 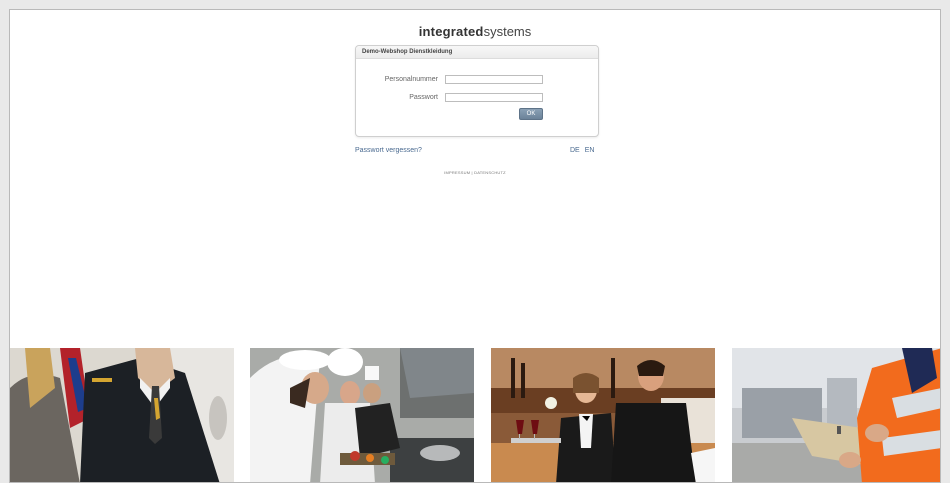 I want to click on brand-logo: integratedsystems, so click(x=475, y=31).